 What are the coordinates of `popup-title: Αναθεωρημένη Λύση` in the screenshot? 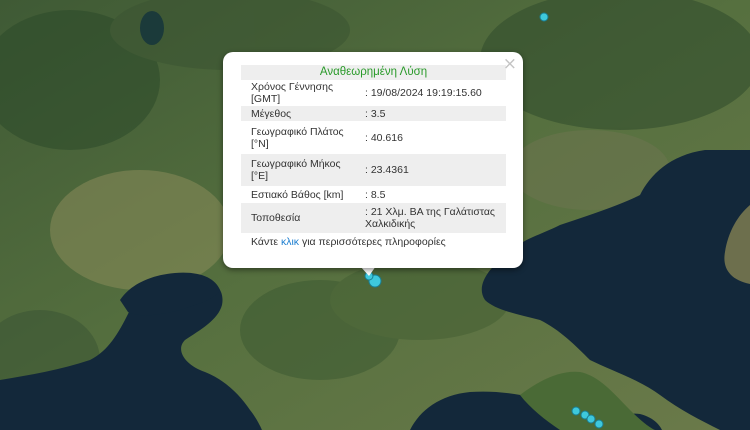 It's located at (373, 72).